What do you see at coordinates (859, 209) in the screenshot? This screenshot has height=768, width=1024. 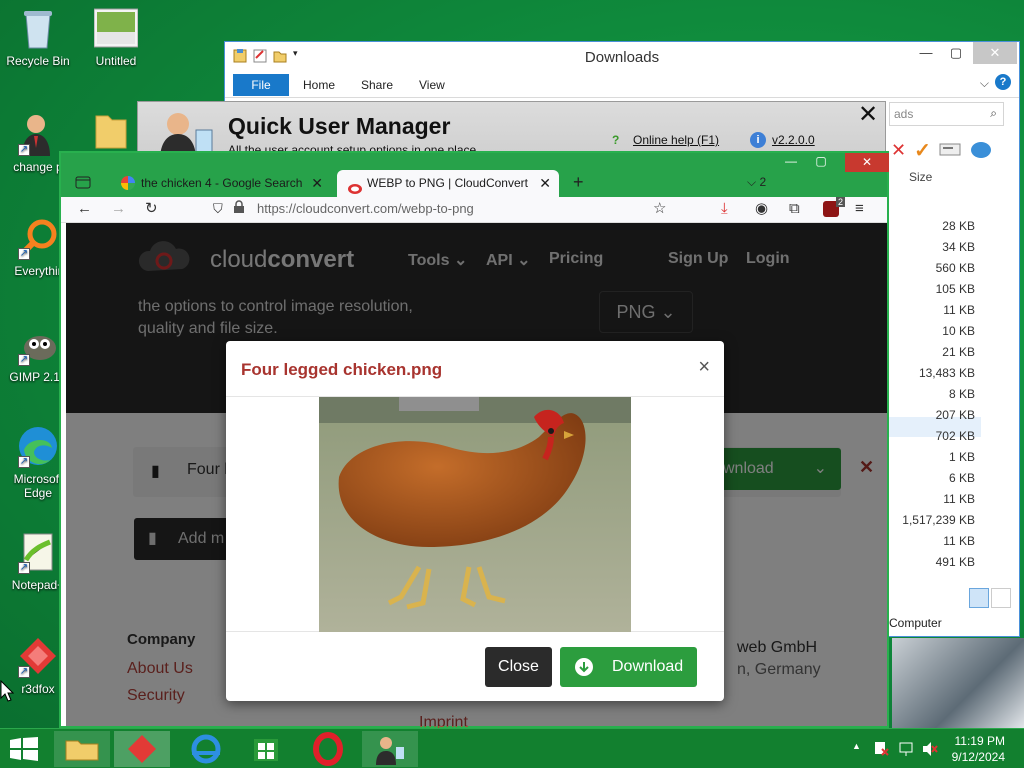 I see `menu-icon: ≡` at bounding box center [859, 209].